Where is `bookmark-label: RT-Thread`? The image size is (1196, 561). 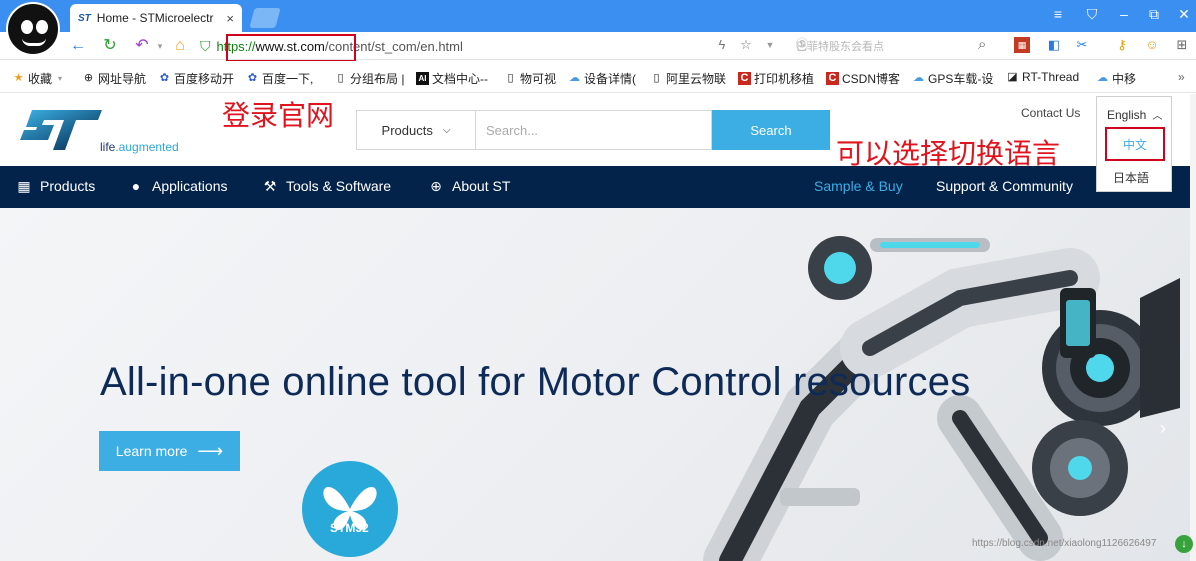
bookmark-label: RT-Thread is located at coordinates (1051, 77).